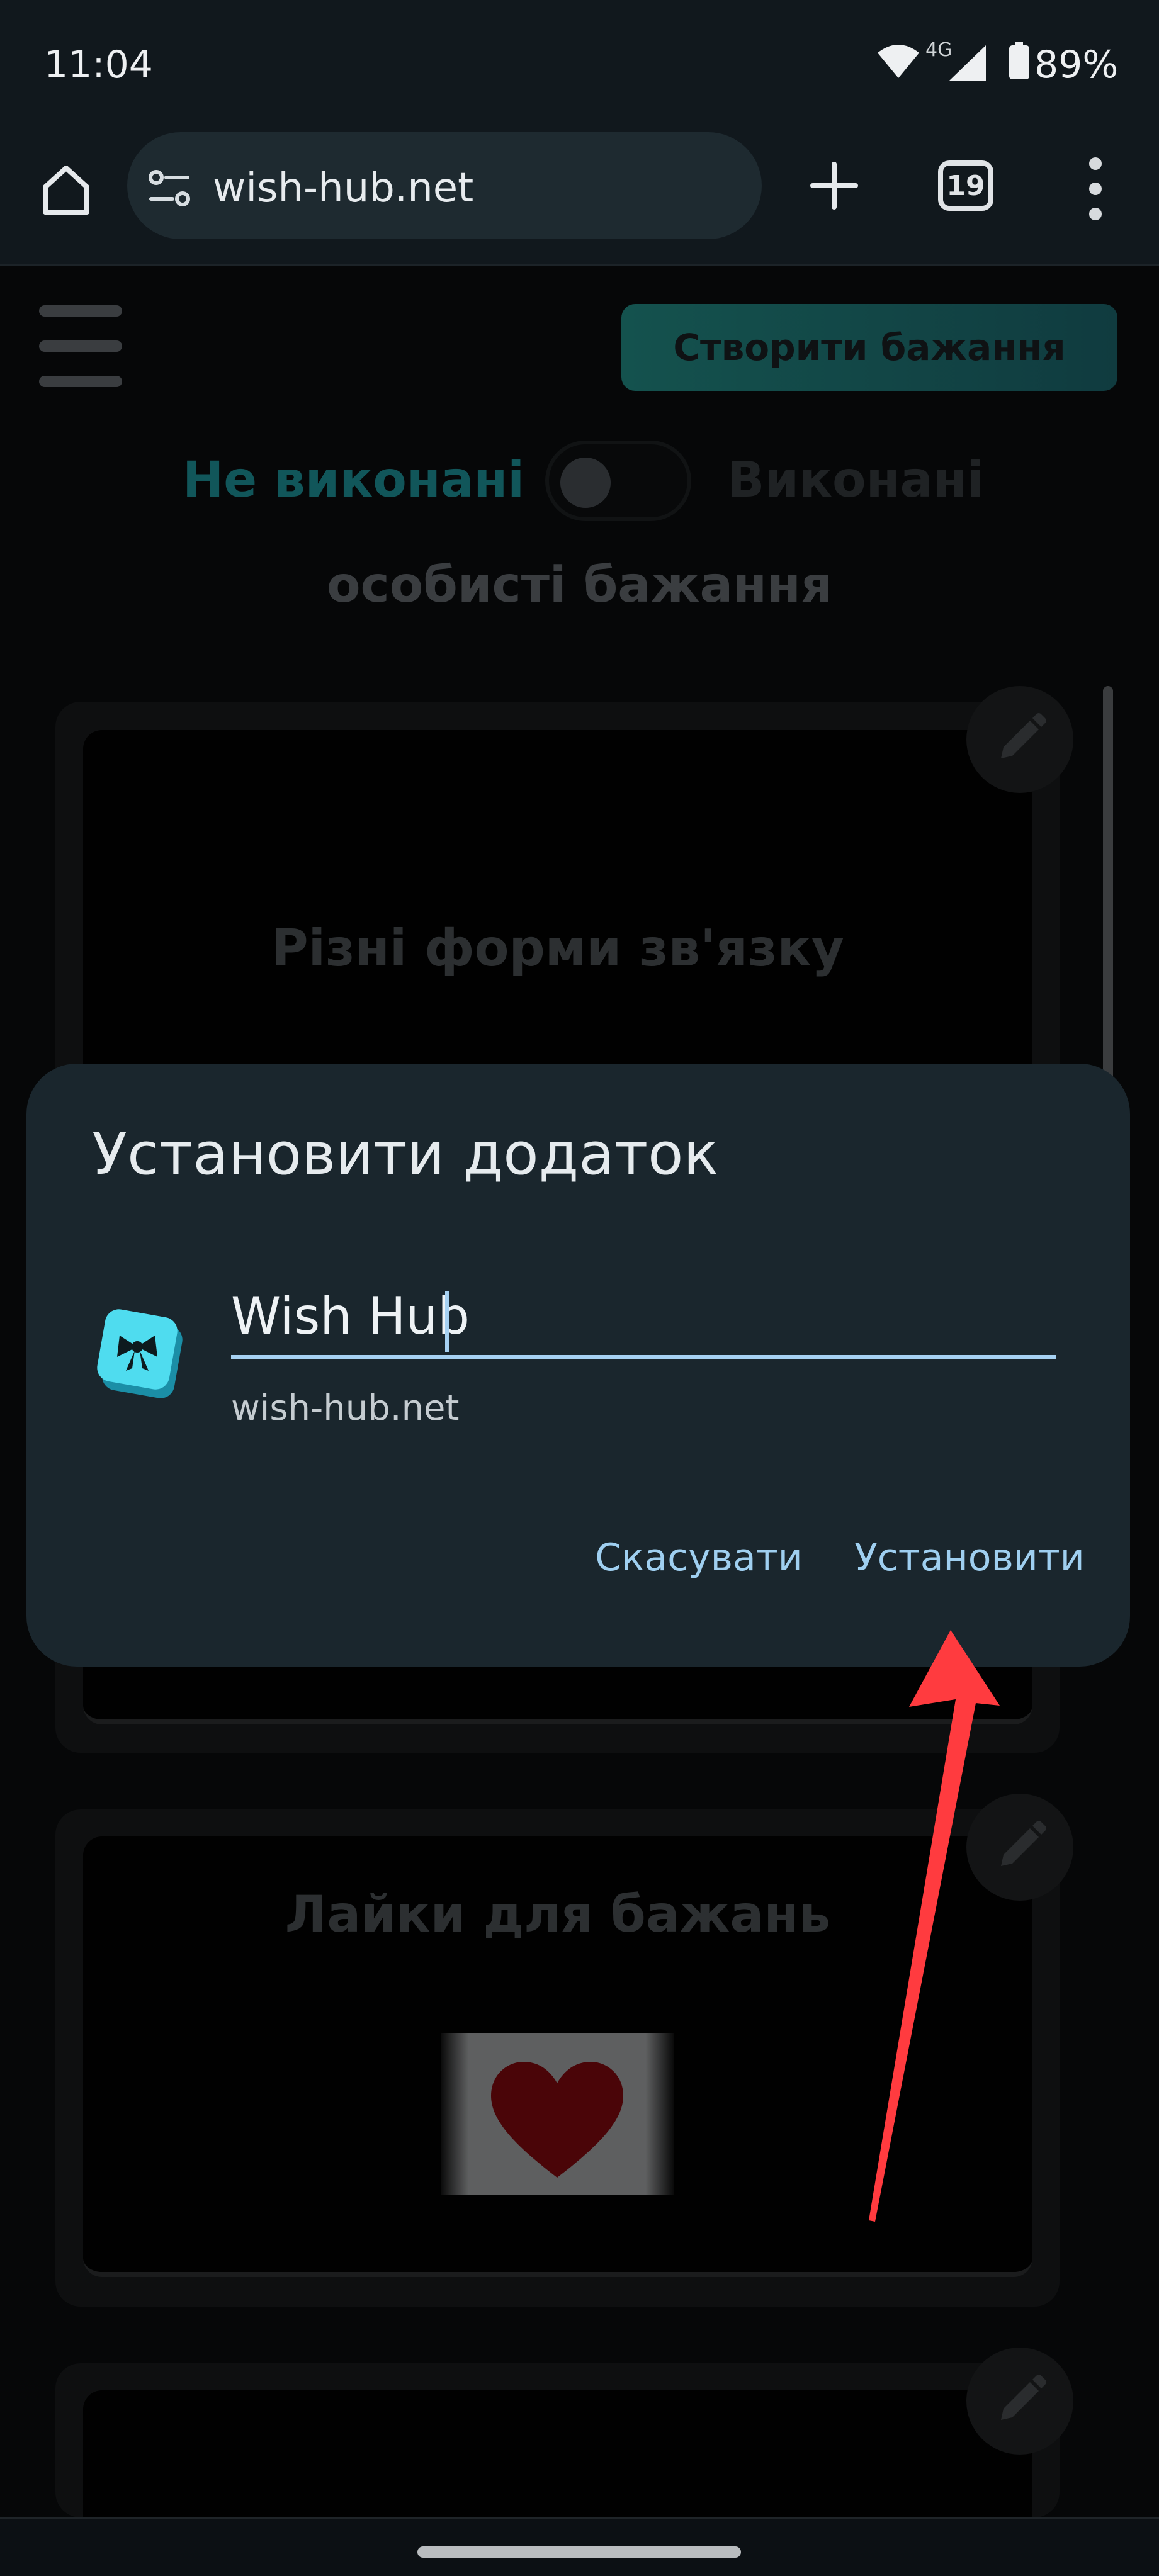  Describe the element at coordinates (585, 483) in the screenshot. I see `toggle-knob` at that location.